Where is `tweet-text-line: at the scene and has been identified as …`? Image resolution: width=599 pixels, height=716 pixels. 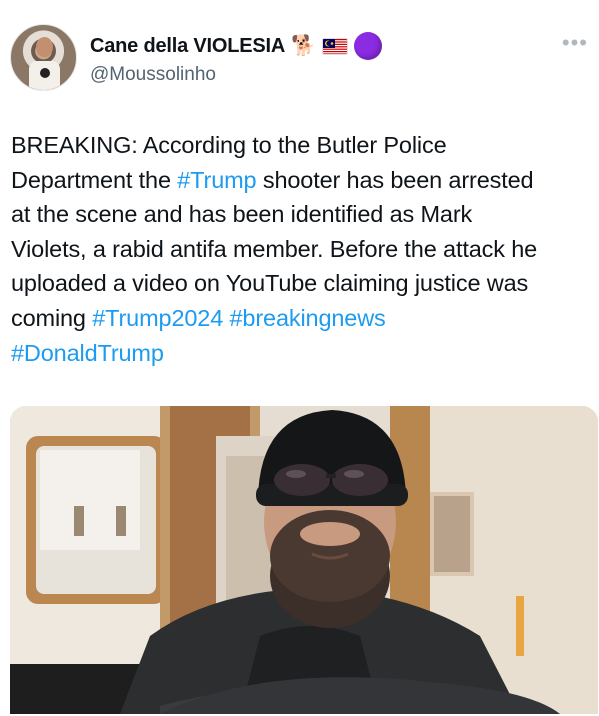 tweet-text-line: at the scene and has been identified as … is located at coordinates (304, 214).